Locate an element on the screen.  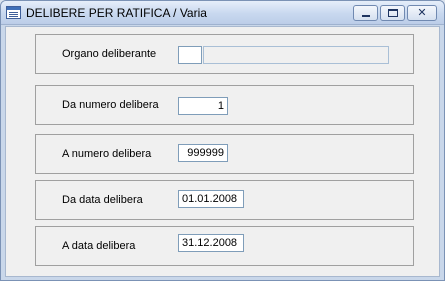
da-numero-group: Da numero delibera 1 is located at coordinates (224, 105).